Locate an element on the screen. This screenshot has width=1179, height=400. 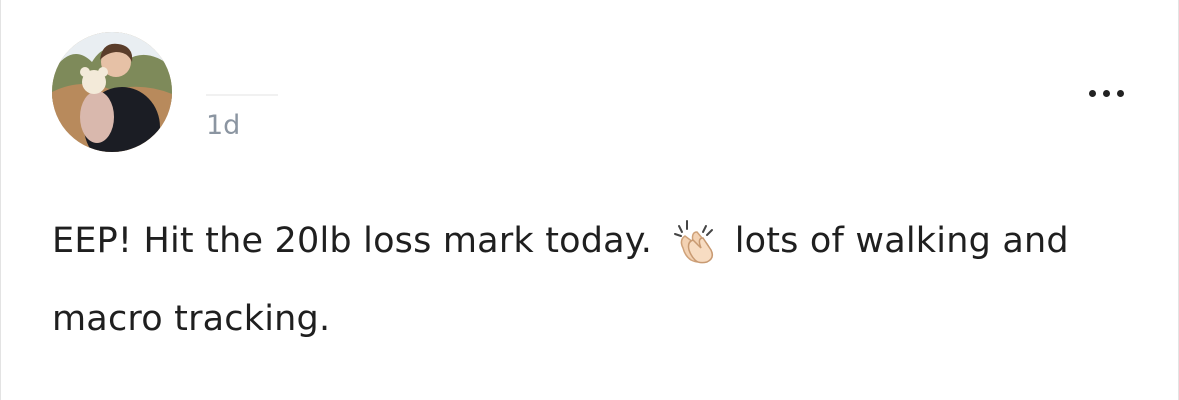
avatar is located at coordinates (112, 92).